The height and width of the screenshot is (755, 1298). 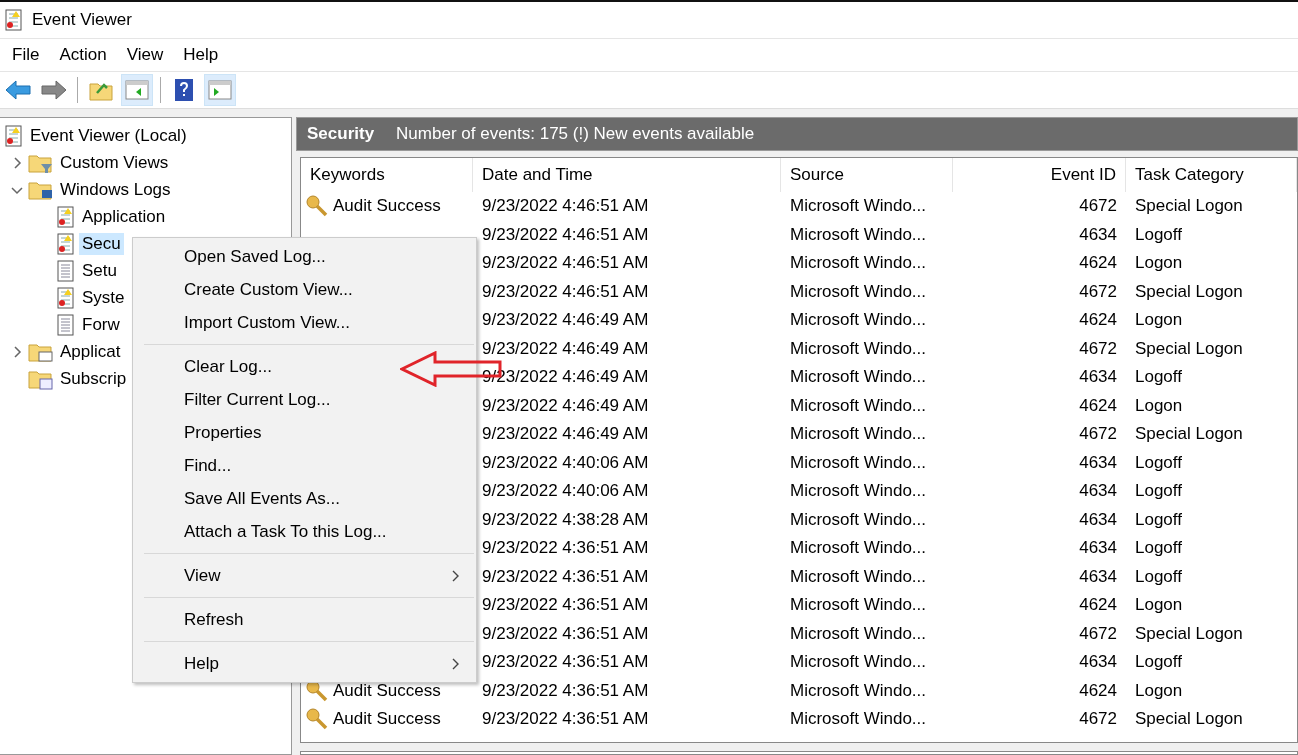 What do you see at coordinates (341, 134) in the screenshot?
I see `panel-title: Security` at bounding box center [341, 134].